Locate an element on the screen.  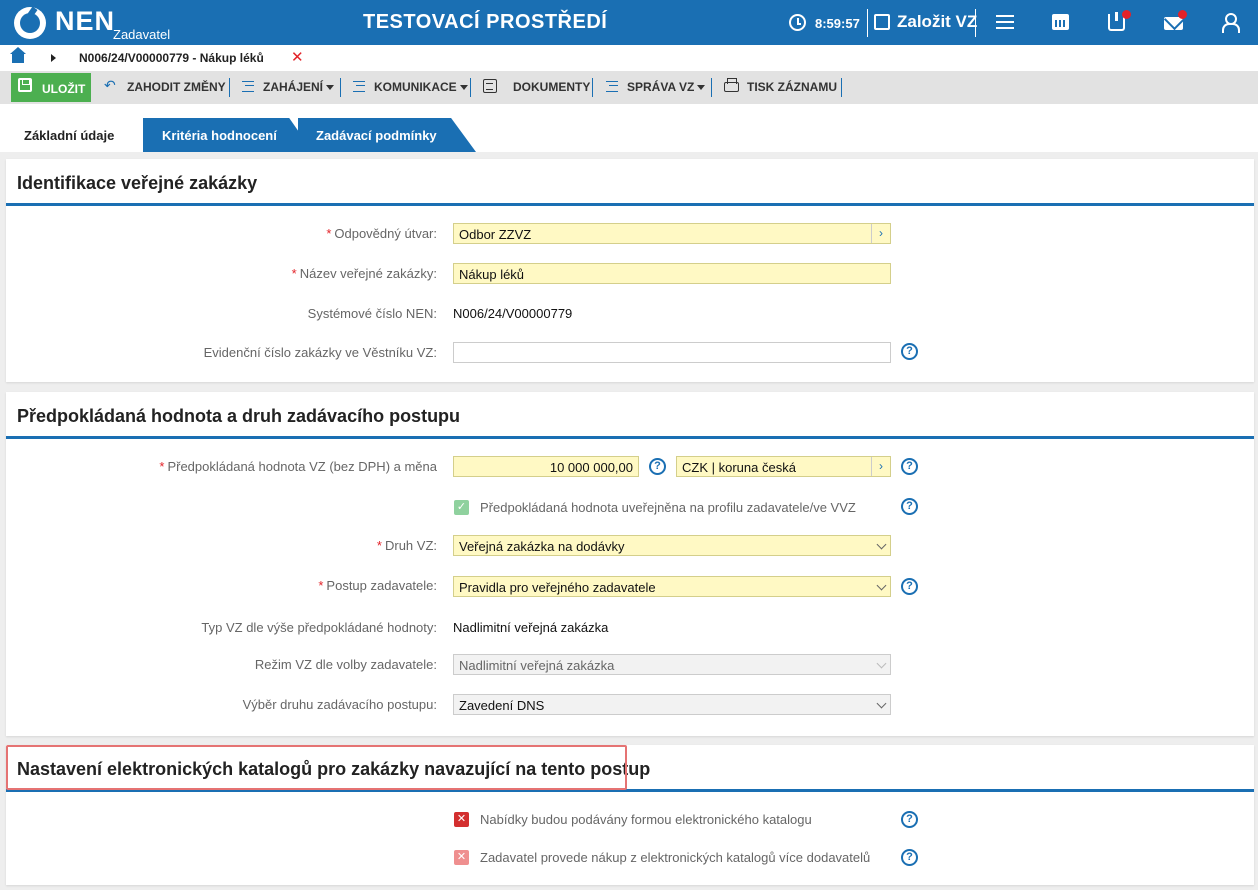
save-button: ULOŽIT is located at coordinates (51, 87).